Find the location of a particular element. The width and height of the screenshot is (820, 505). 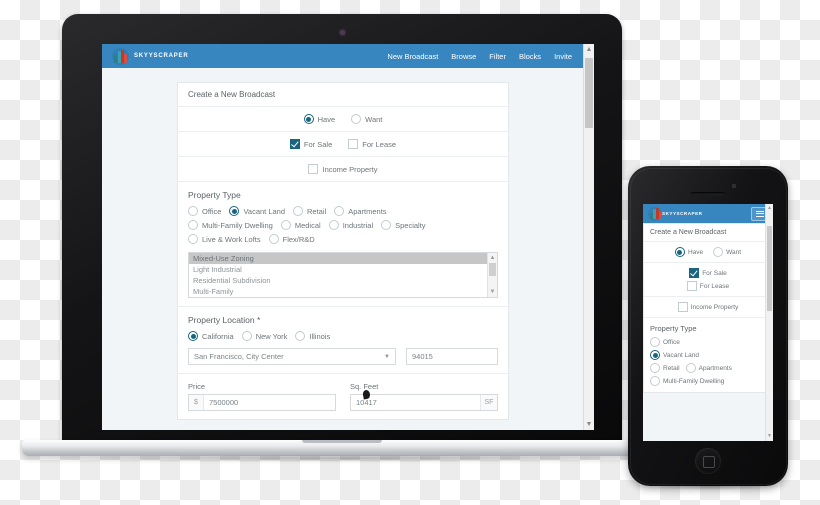

list-item: Mixed-Use Zoning is located at coordinates (343, 258).